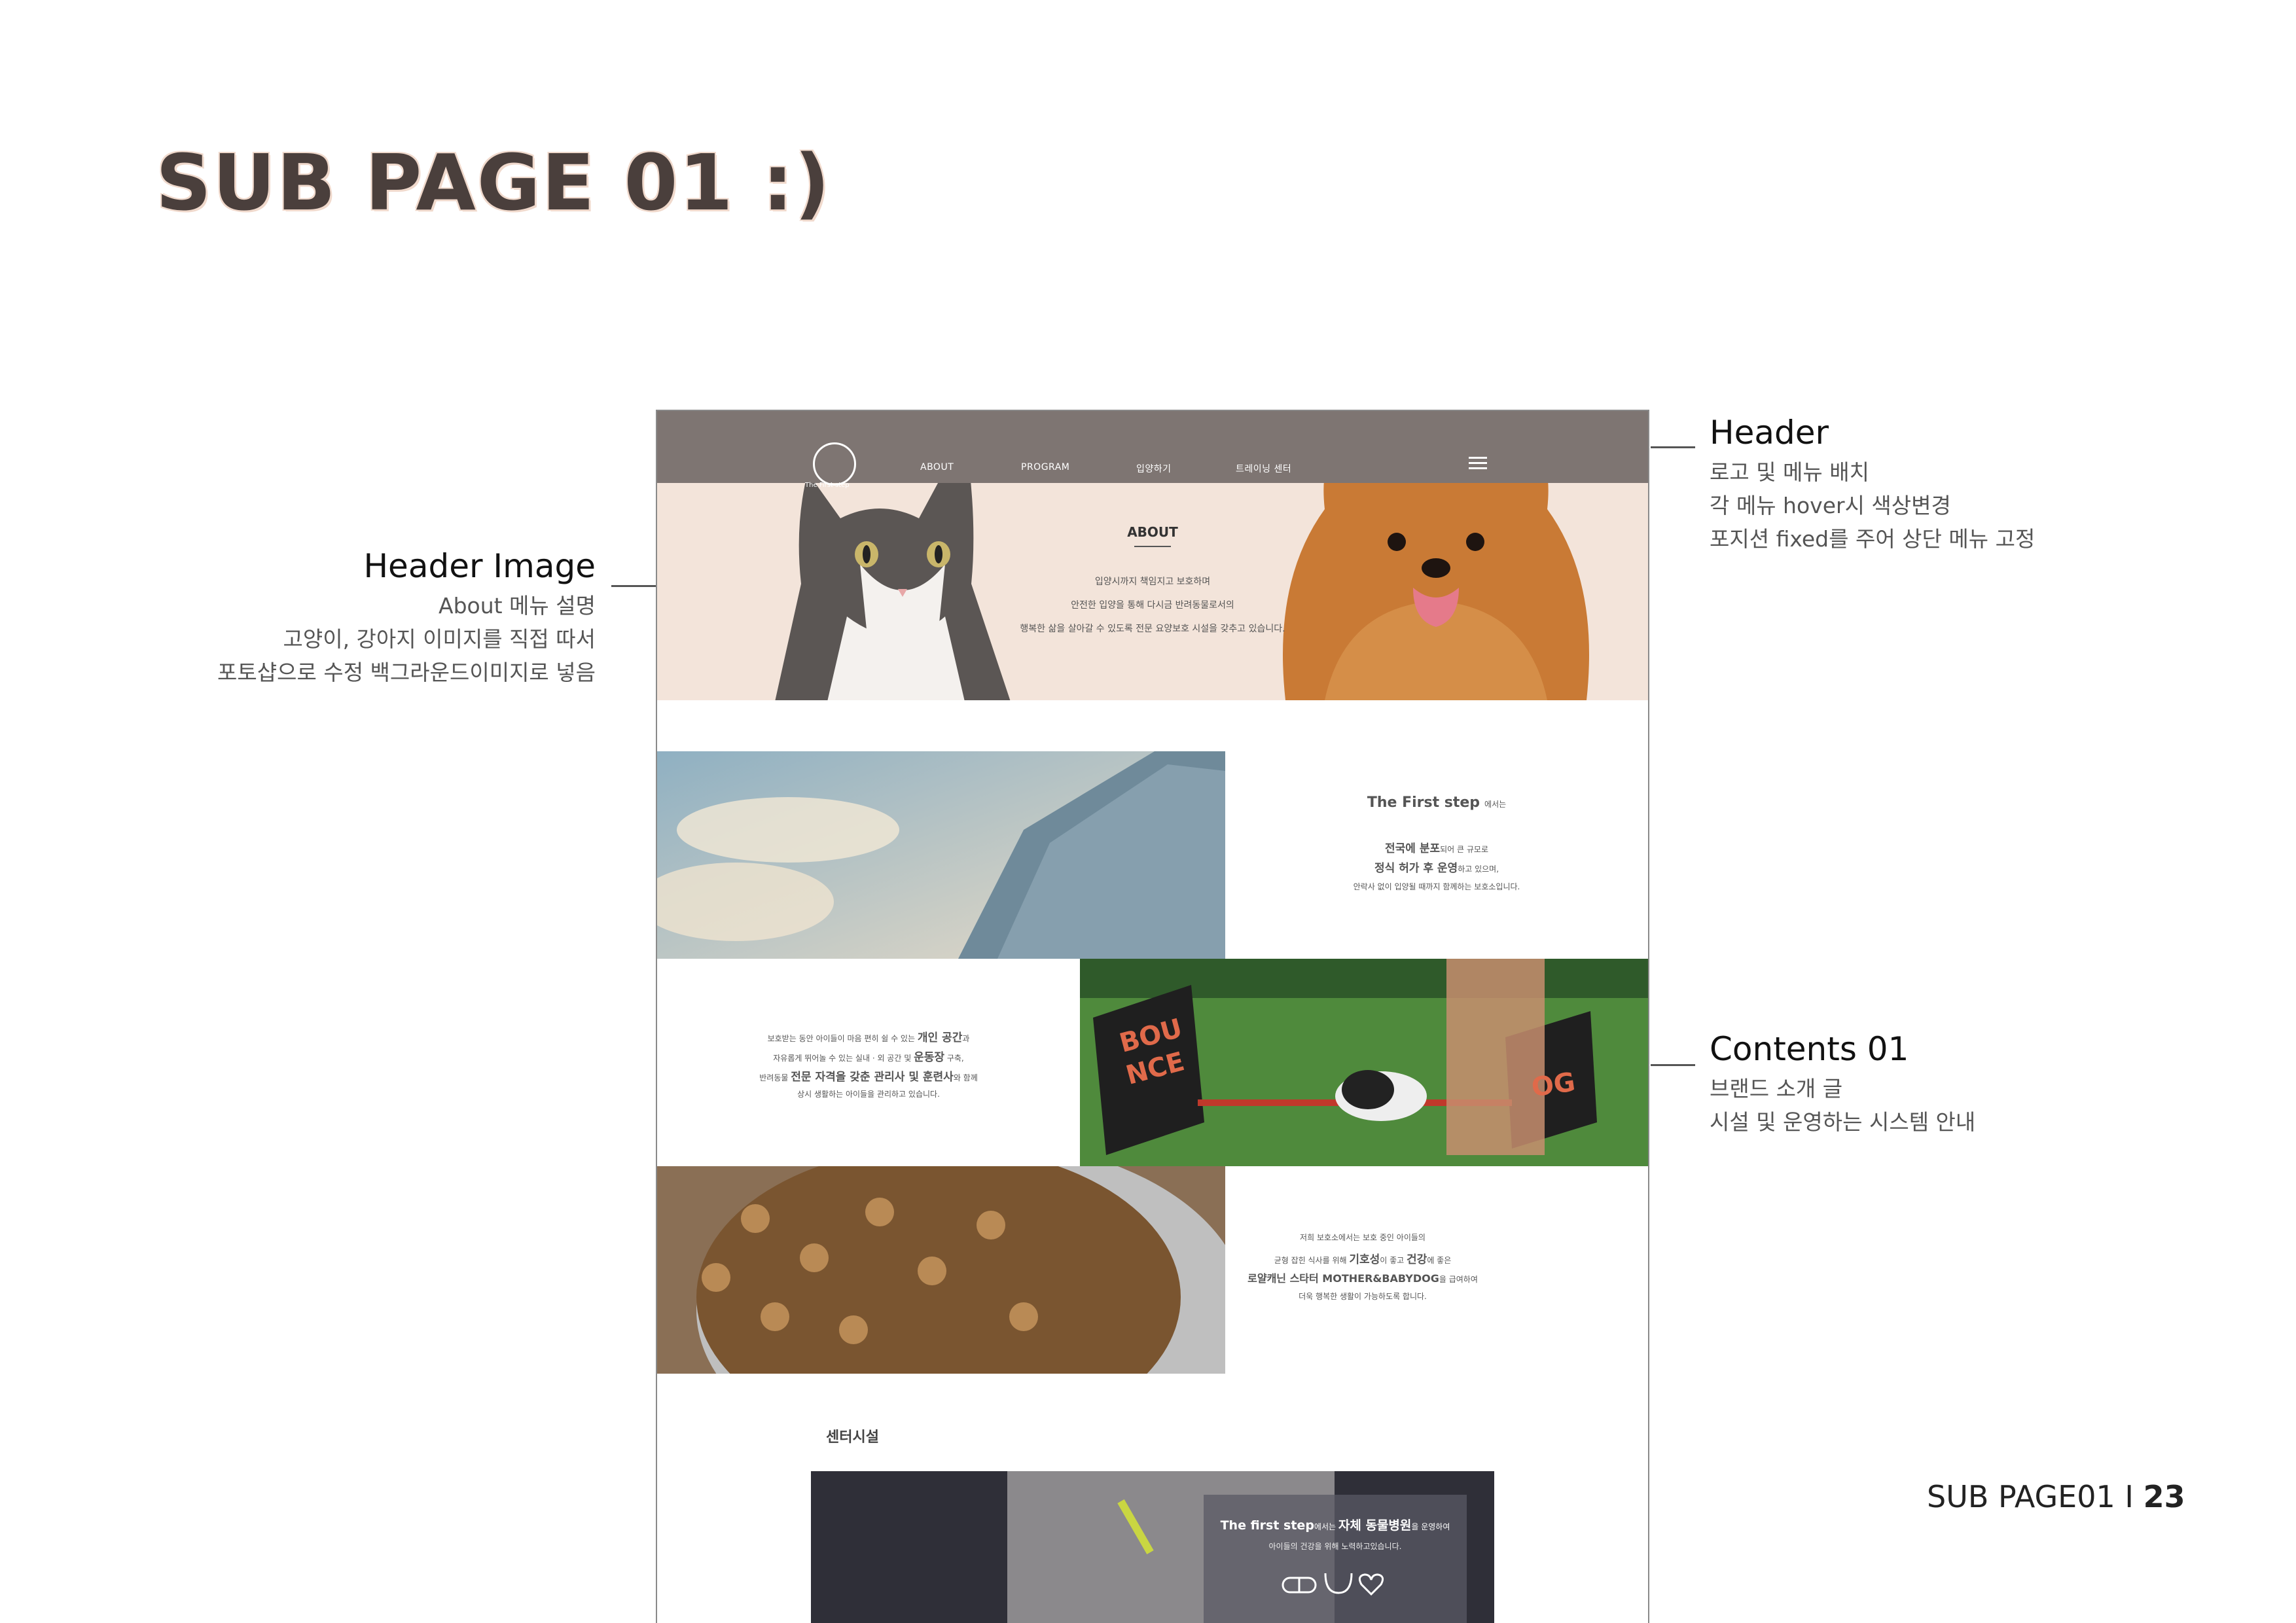 The height and width of the screenshot is (1623, 2296). I want to click on logo-text: The First step, so click(827, 485).